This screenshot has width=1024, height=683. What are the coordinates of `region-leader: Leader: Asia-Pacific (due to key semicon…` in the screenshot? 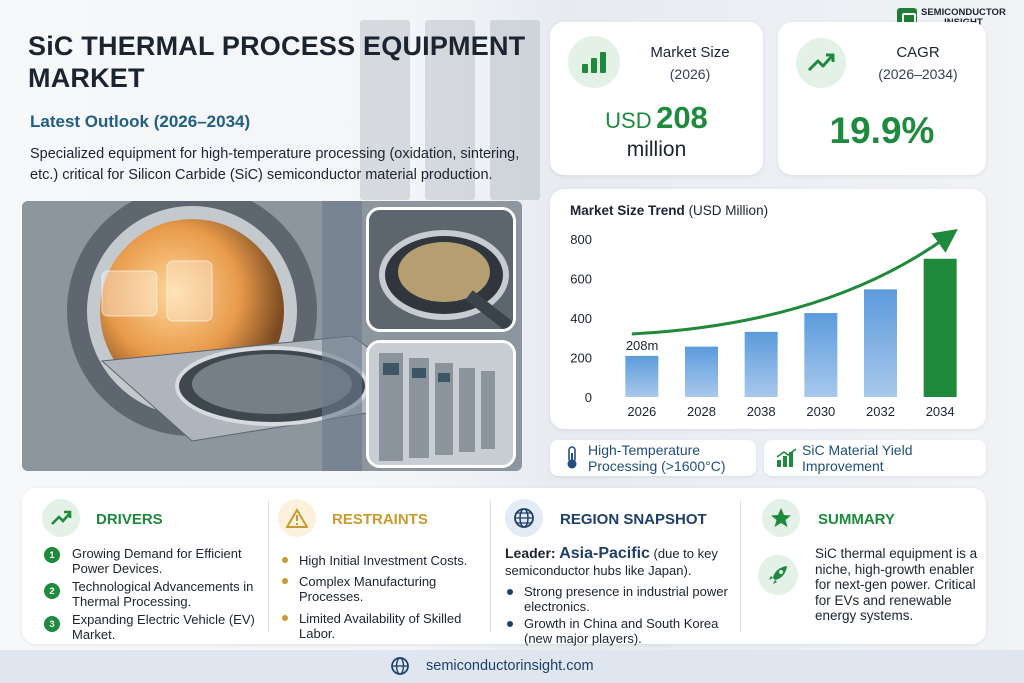 It's located at (619, 562).